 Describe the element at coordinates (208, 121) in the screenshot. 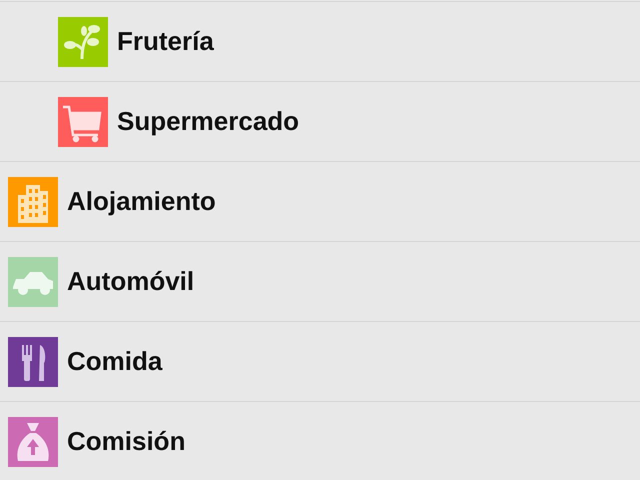

I see `category-label: Supermercado` at that location.